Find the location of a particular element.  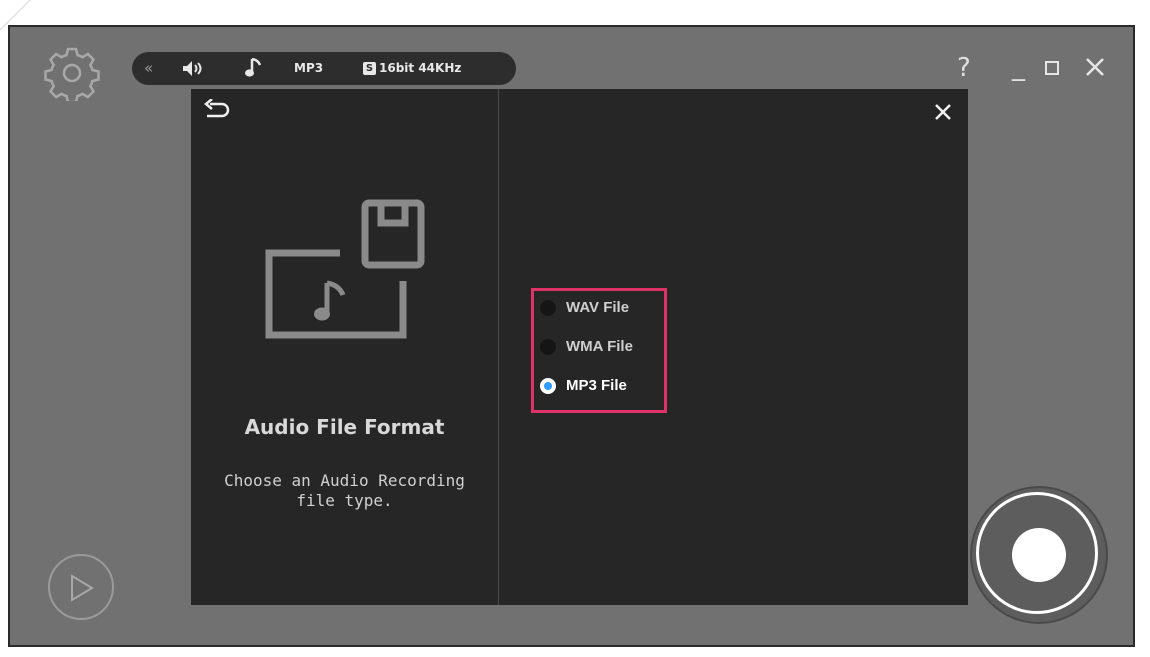

radio-wma is located at coordinates (548, 347).